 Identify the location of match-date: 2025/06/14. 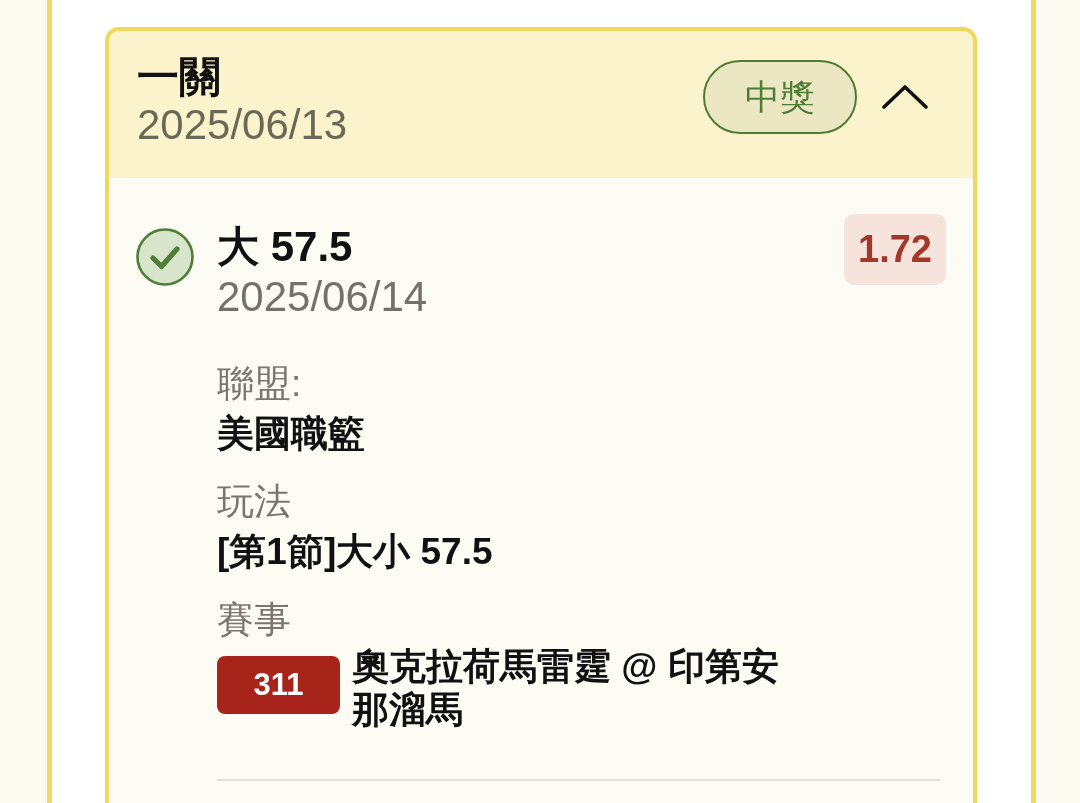
(323, 297).